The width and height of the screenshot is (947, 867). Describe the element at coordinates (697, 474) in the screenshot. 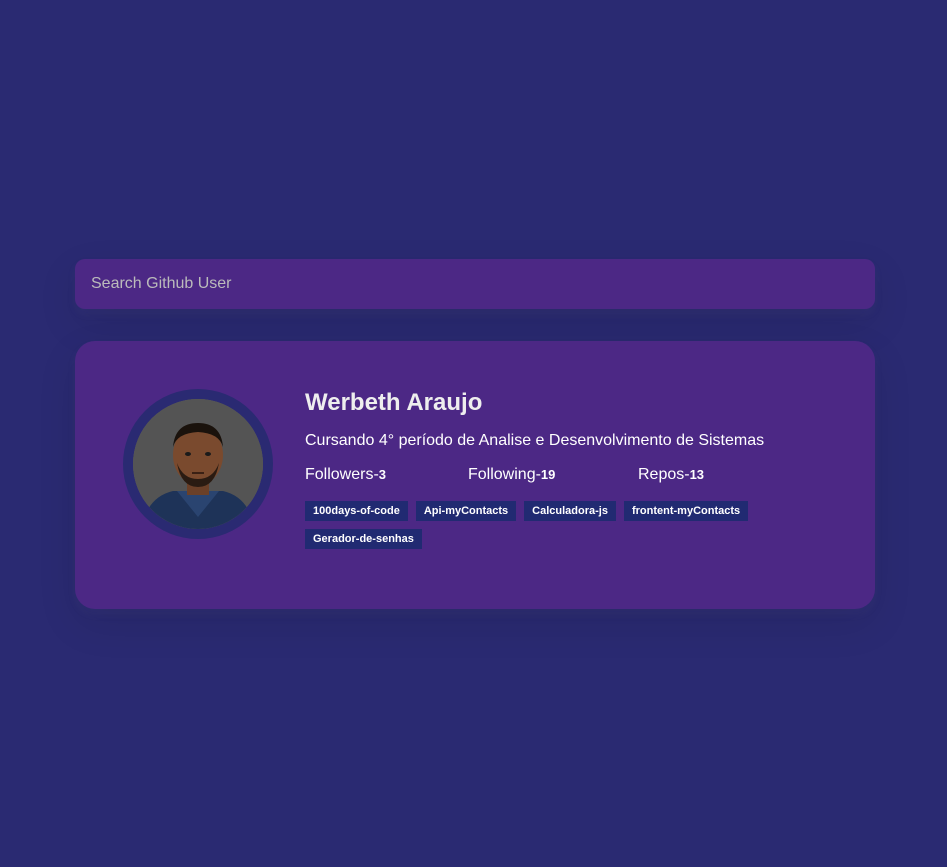

I see `repos-count: 13` at that location.